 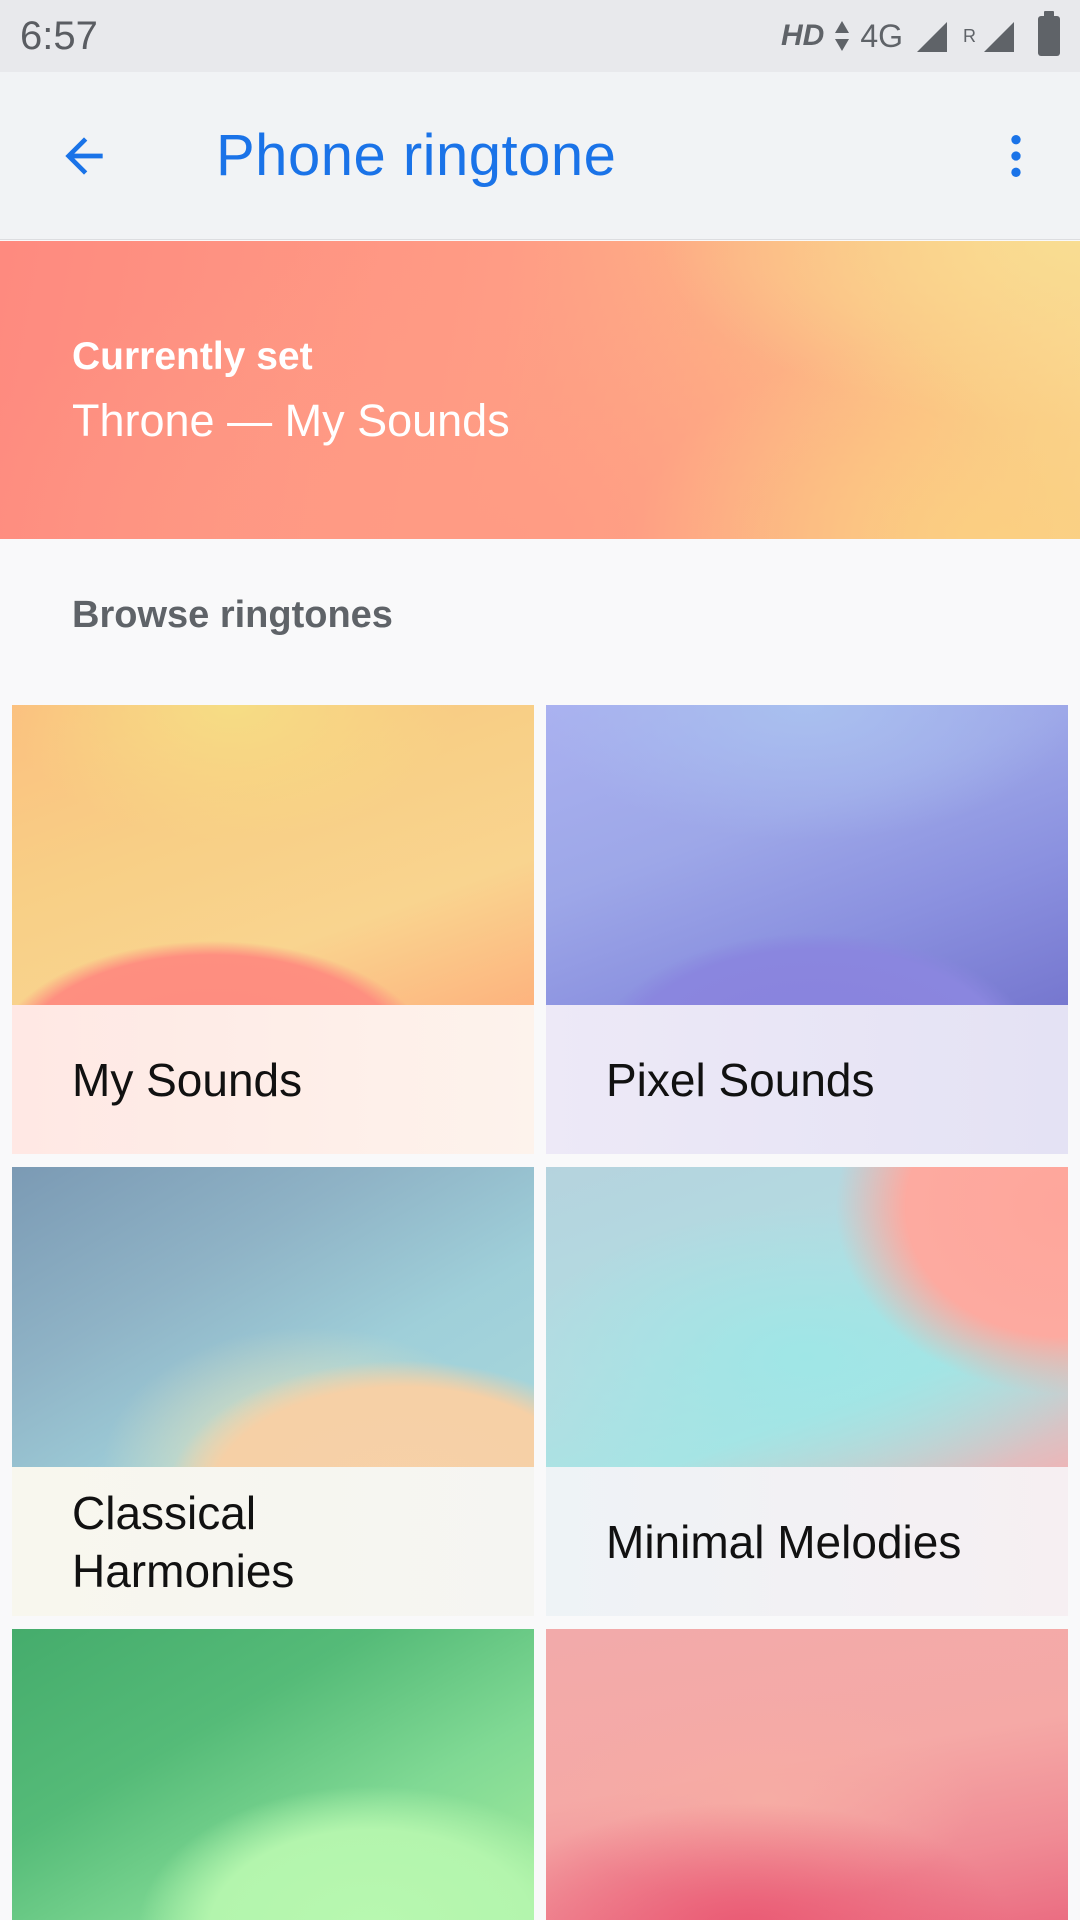 What do you see at coordinates (416, 155) in the screenshot?
I see `page-title: Phone ringtone` at bounding box center [416, 155].